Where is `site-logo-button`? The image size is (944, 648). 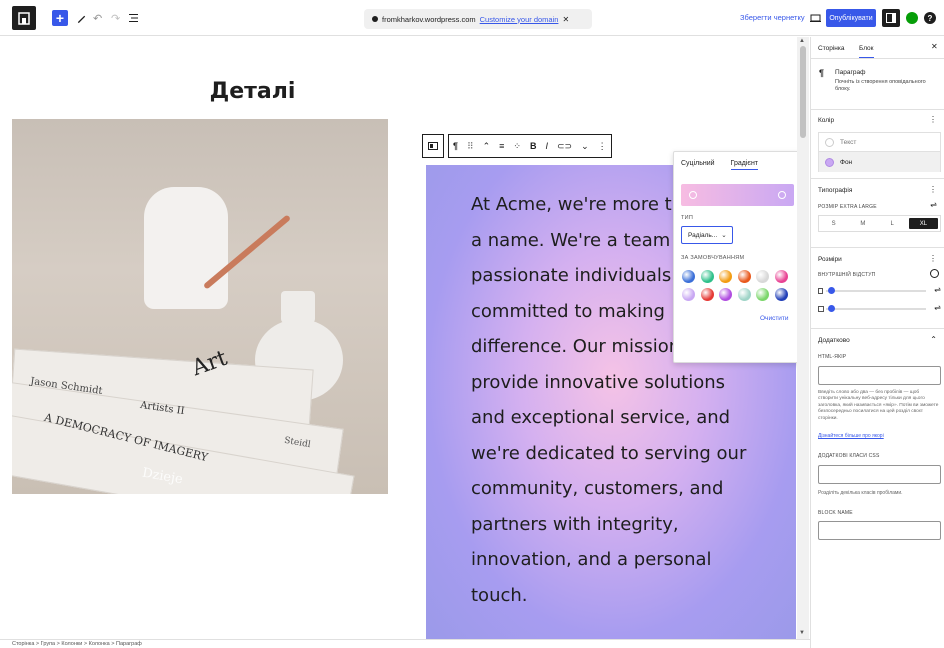
site-logo-button is located at coordinates (24, 18).